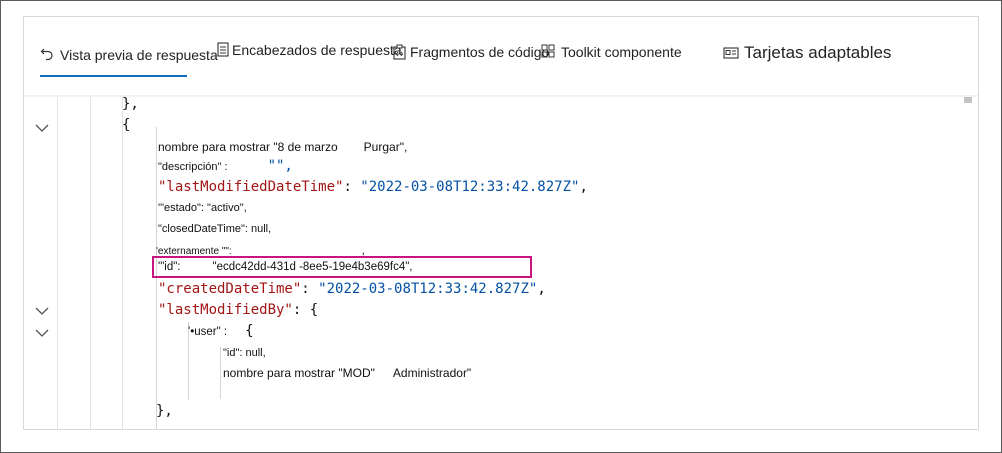 This screenshot has height=453, width=1002. Describe the element at coordinates (215, 229) in the screenshot. I see `code-line: "closedDateTime": null,` at that location.